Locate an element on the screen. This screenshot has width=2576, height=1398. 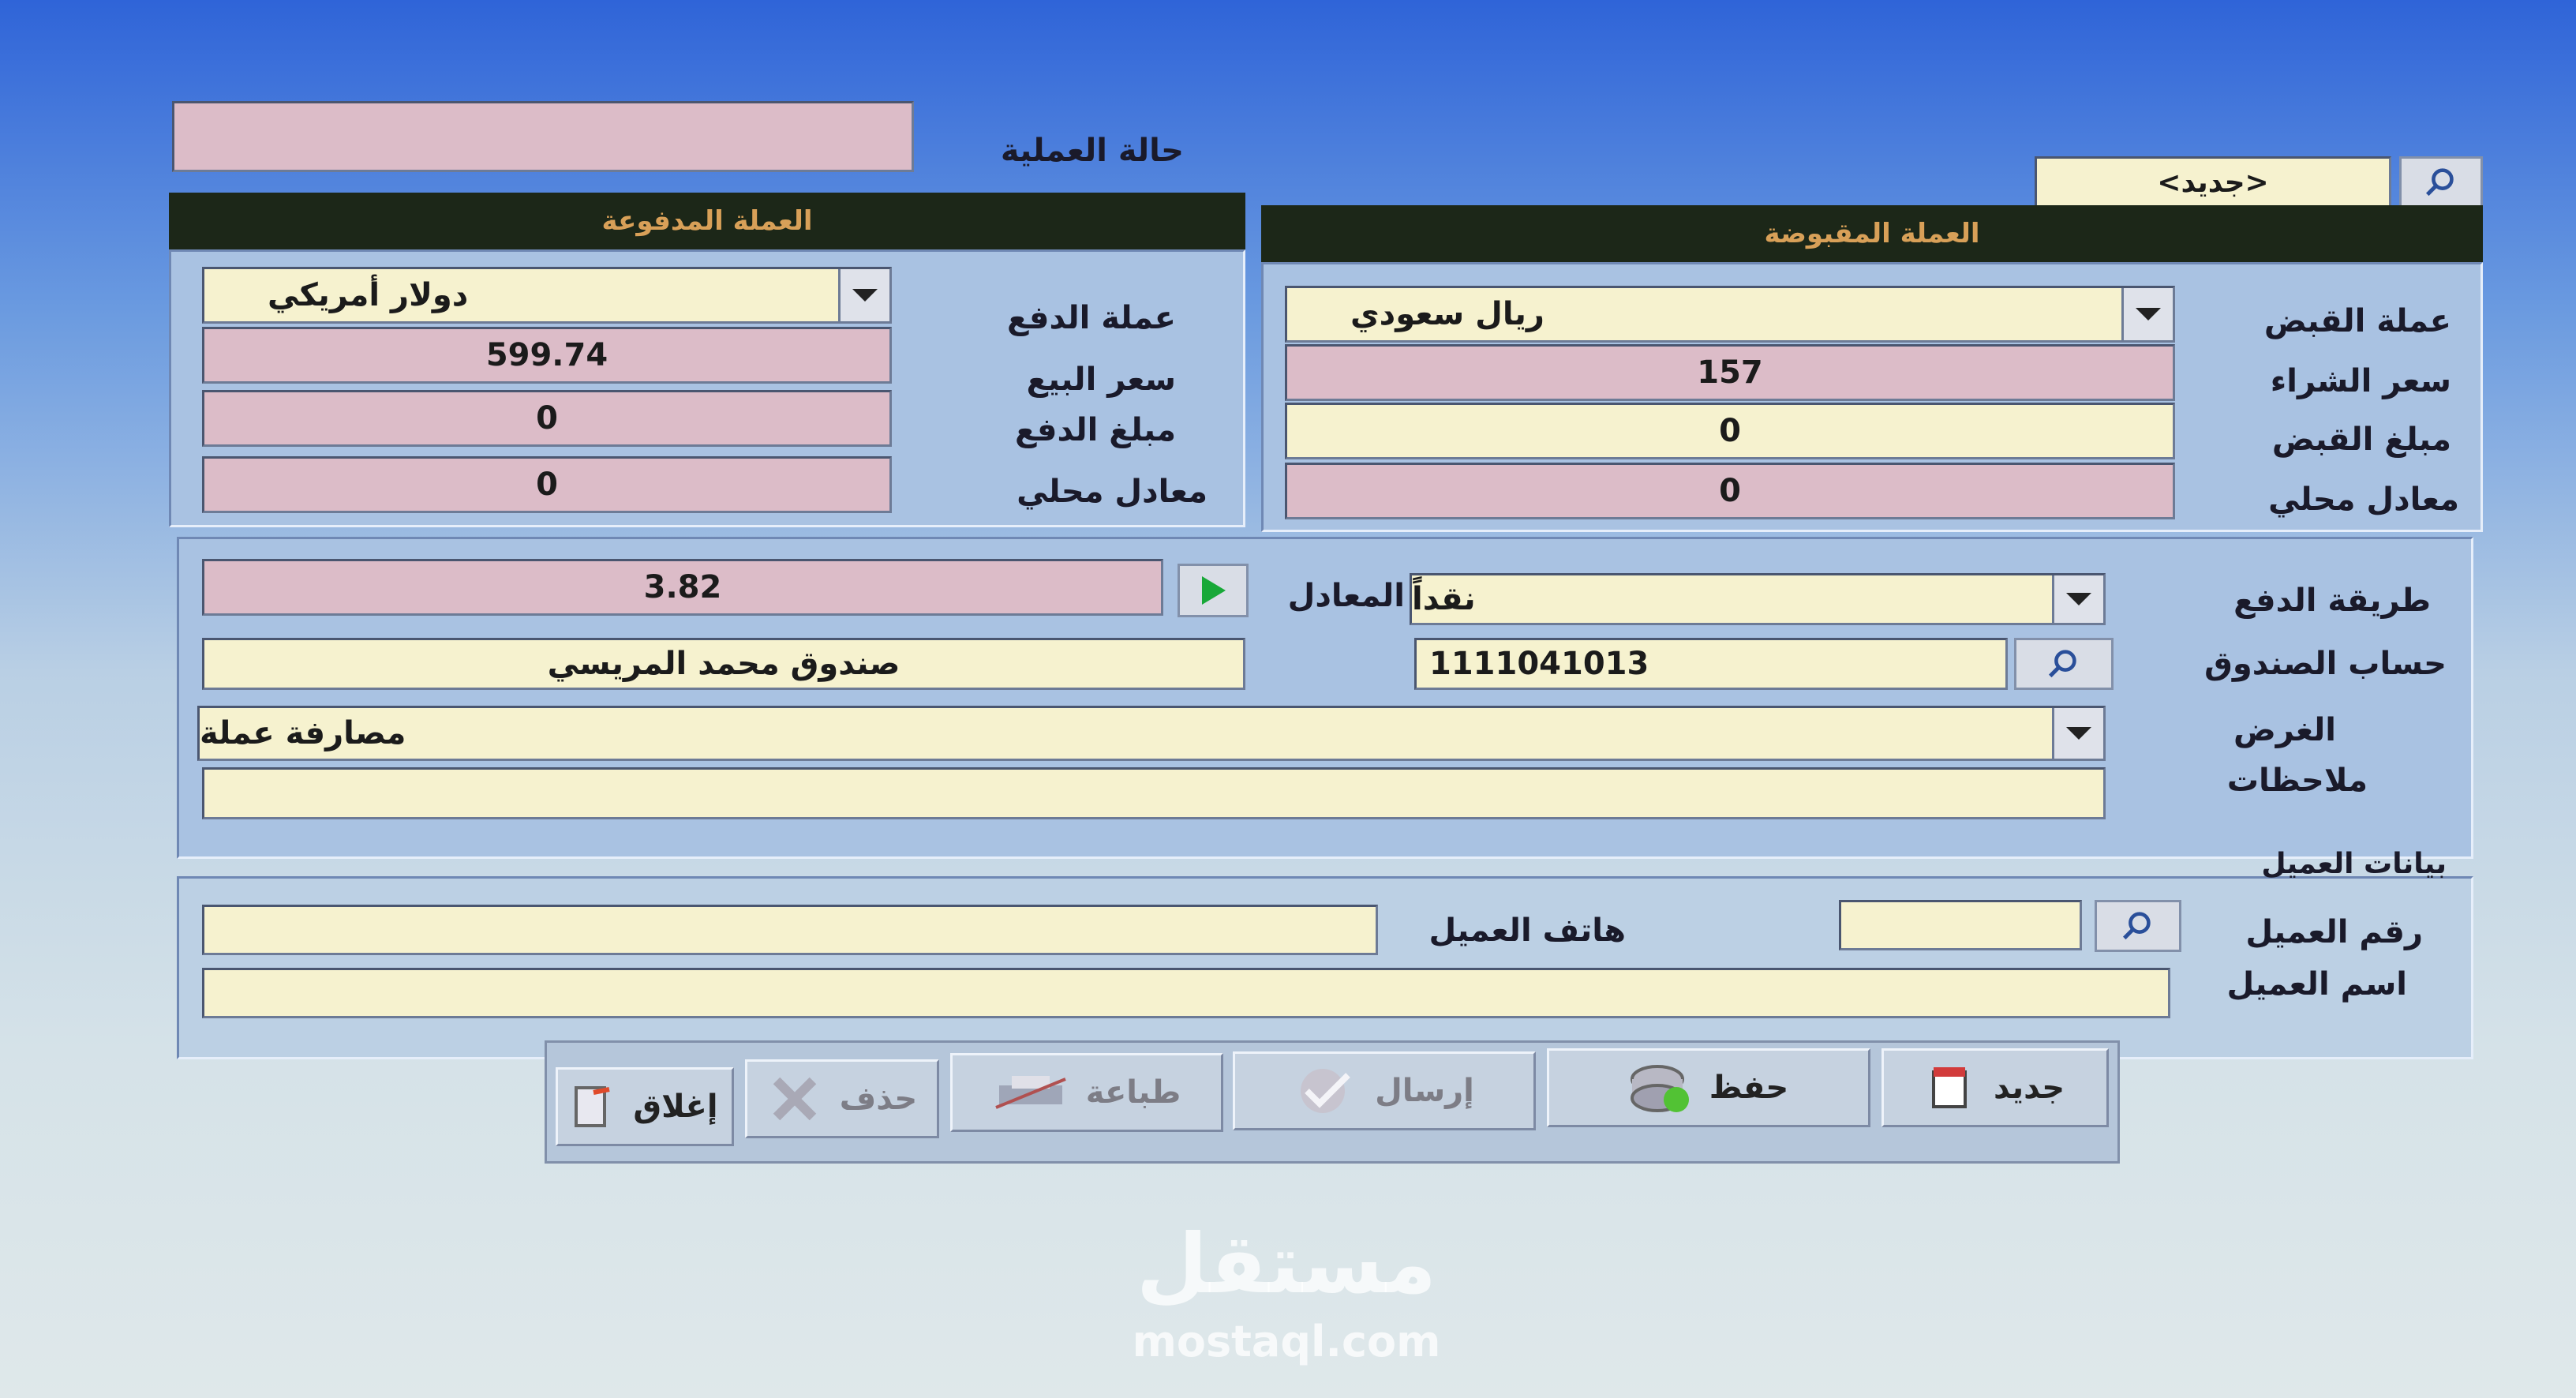
new-document-icon is located at coordinates (1949, 1088).